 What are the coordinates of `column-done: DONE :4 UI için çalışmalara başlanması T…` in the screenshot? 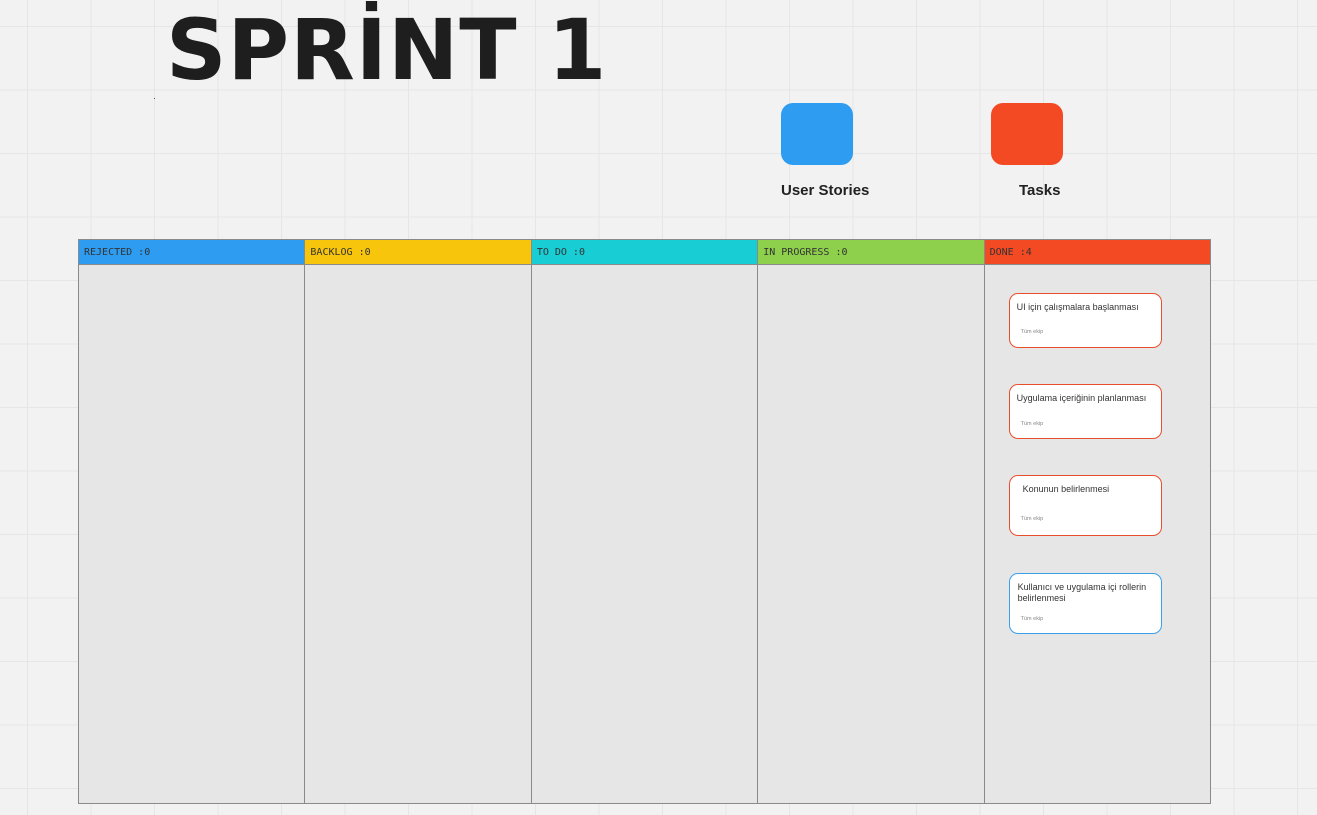 It's located at (1097, 521).